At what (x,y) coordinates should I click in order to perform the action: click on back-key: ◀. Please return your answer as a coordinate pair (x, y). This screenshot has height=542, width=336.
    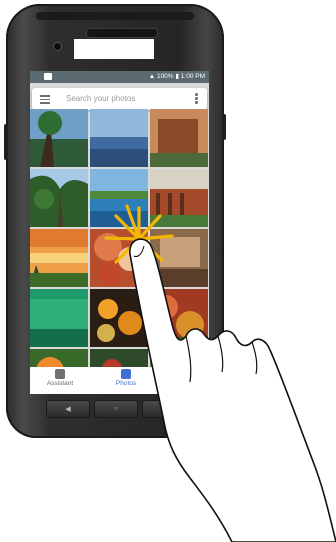
    Looking at the image, I should click on (68, 409).